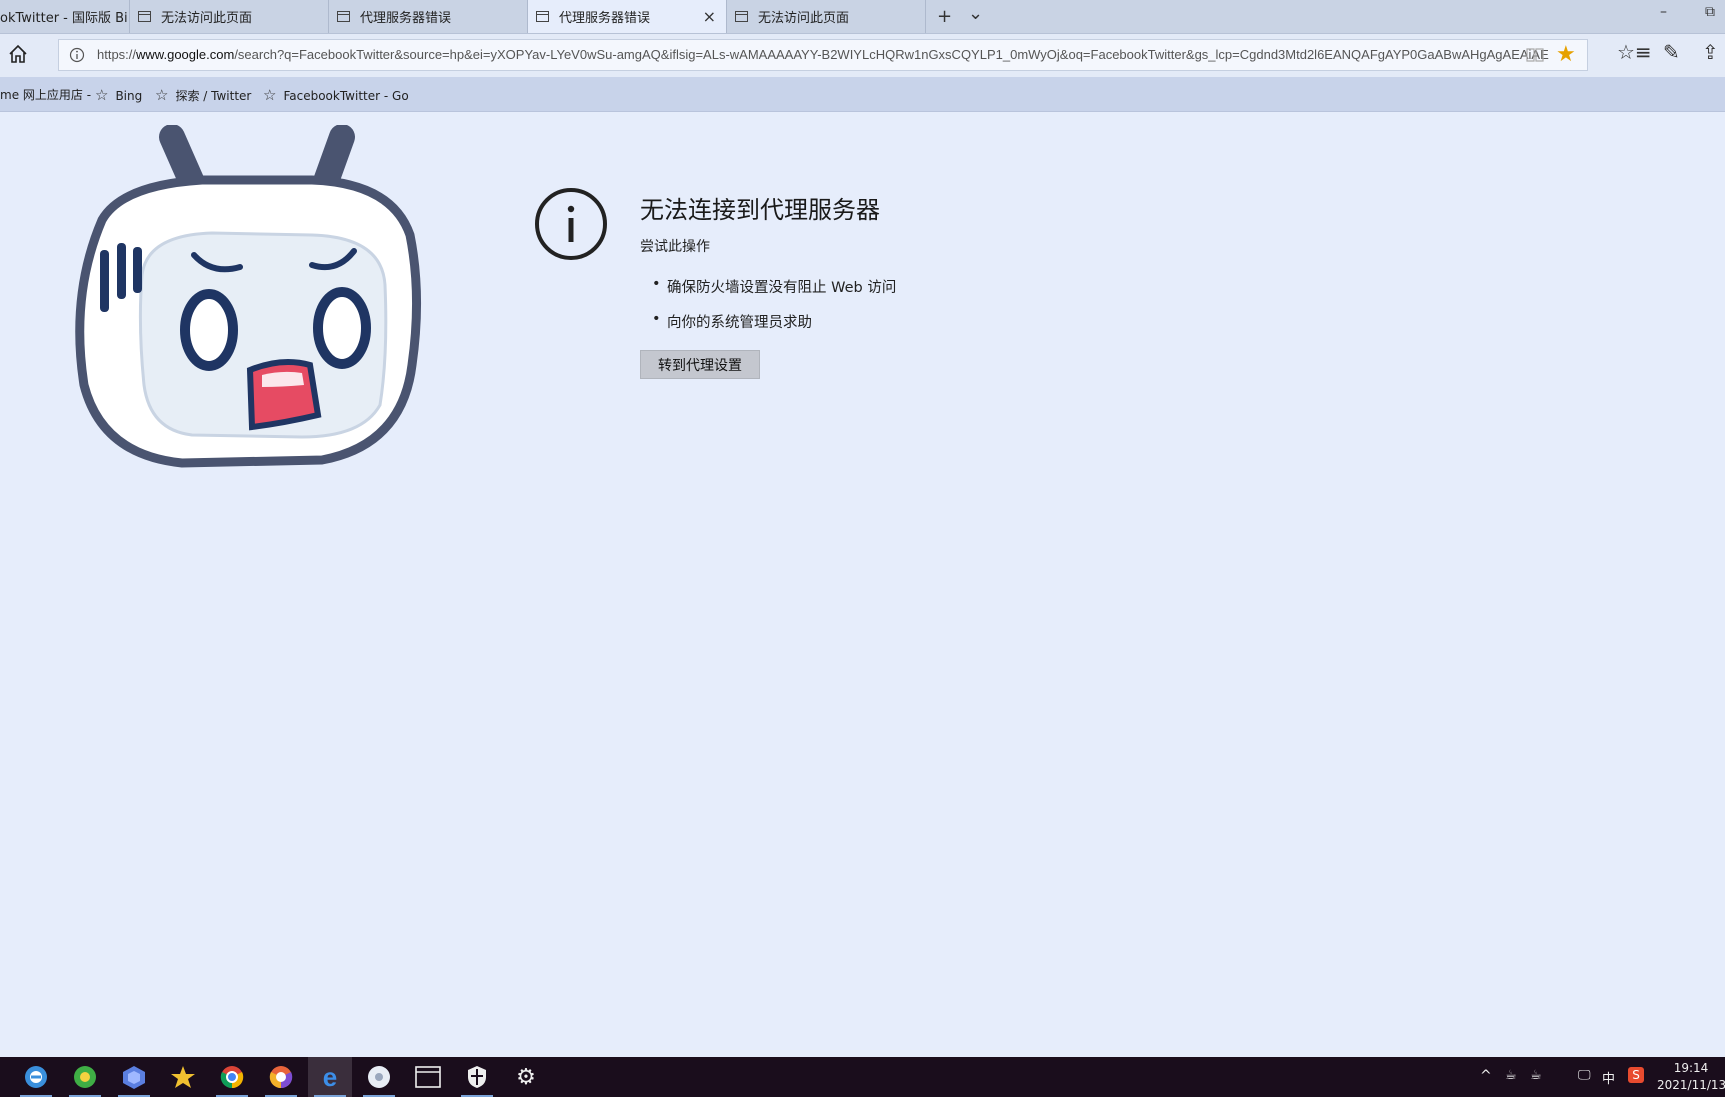  Describe the element at coordinates (1710, 12) in the screenshot. I see `restore-button: ⧉` at that location.